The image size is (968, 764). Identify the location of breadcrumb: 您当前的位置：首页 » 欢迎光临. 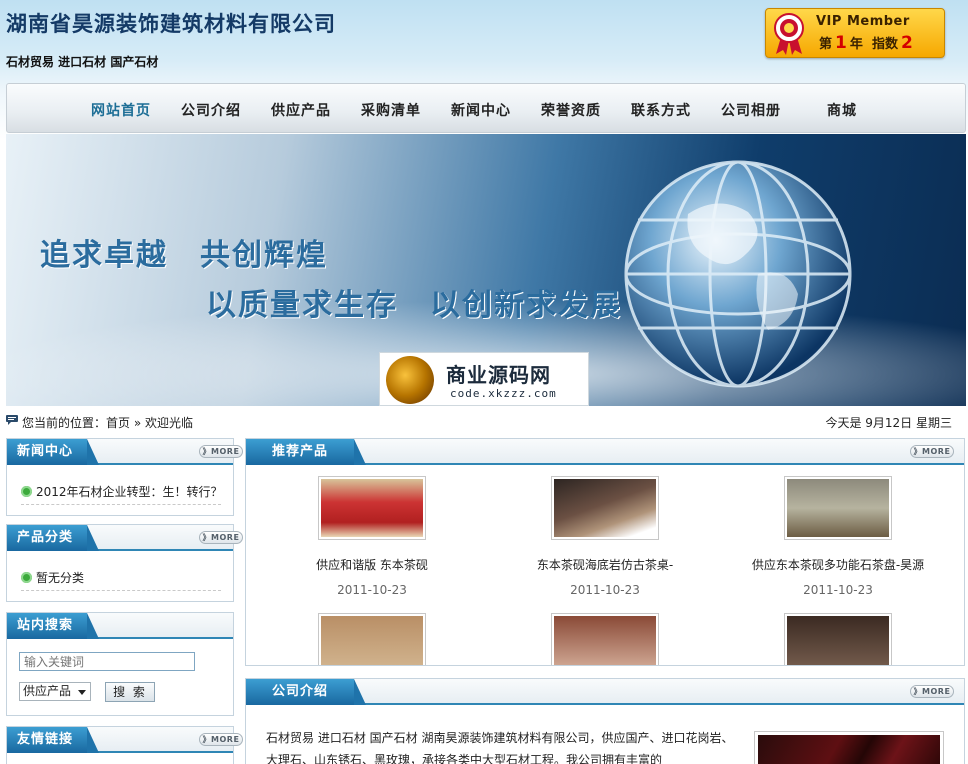
(107, 422).